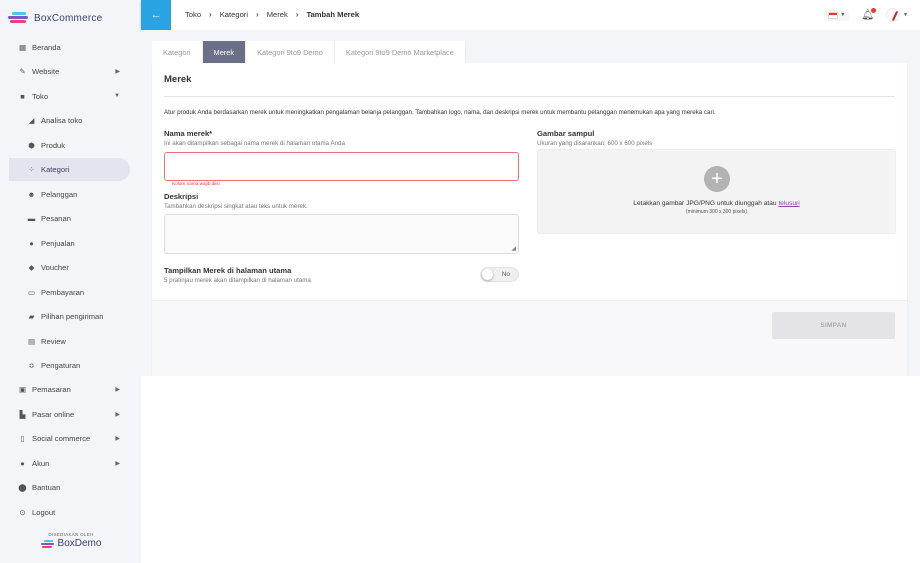  What do you see at coordinates (499, 274) in the screenshot?
I see `show-on-home-toggle: No` at bounding box center [499, 274].